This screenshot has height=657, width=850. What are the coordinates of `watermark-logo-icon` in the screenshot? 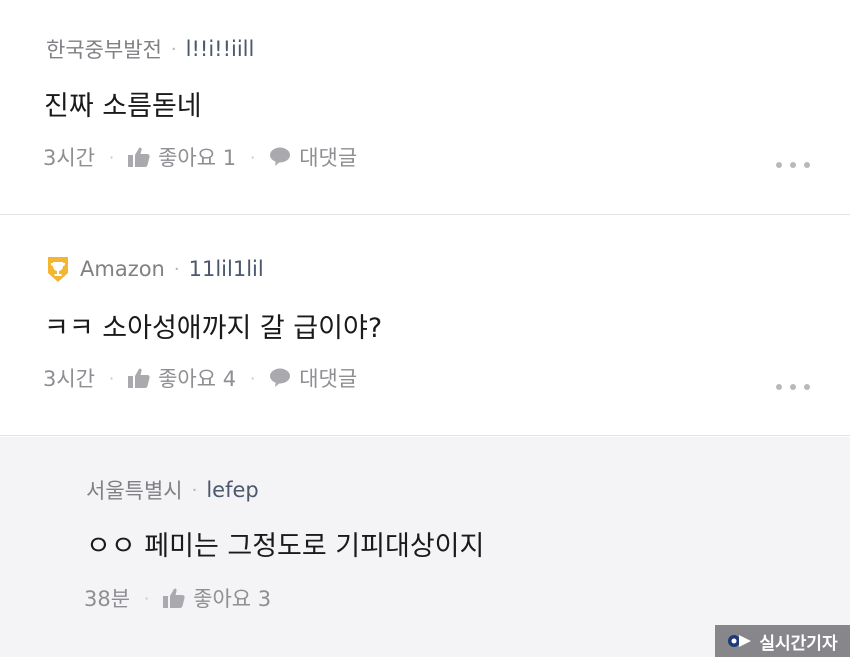 It's located at (740, 641).